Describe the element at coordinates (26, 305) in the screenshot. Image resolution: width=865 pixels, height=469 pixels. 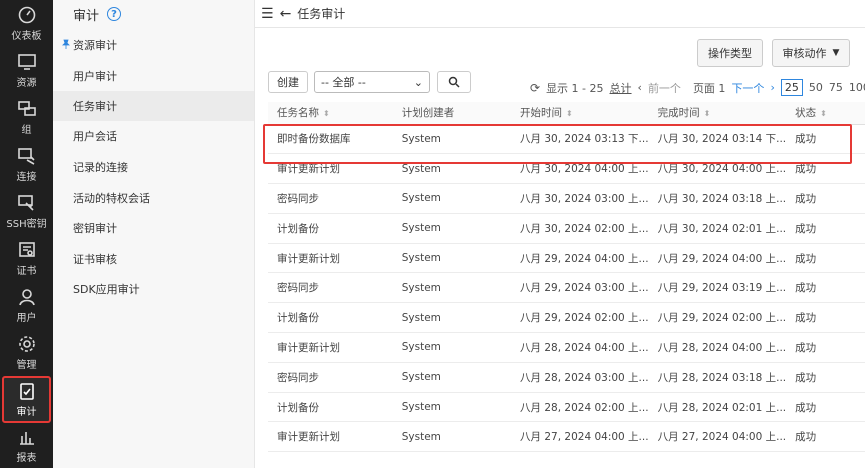
I see `rail-item-users: 用户` at that location.